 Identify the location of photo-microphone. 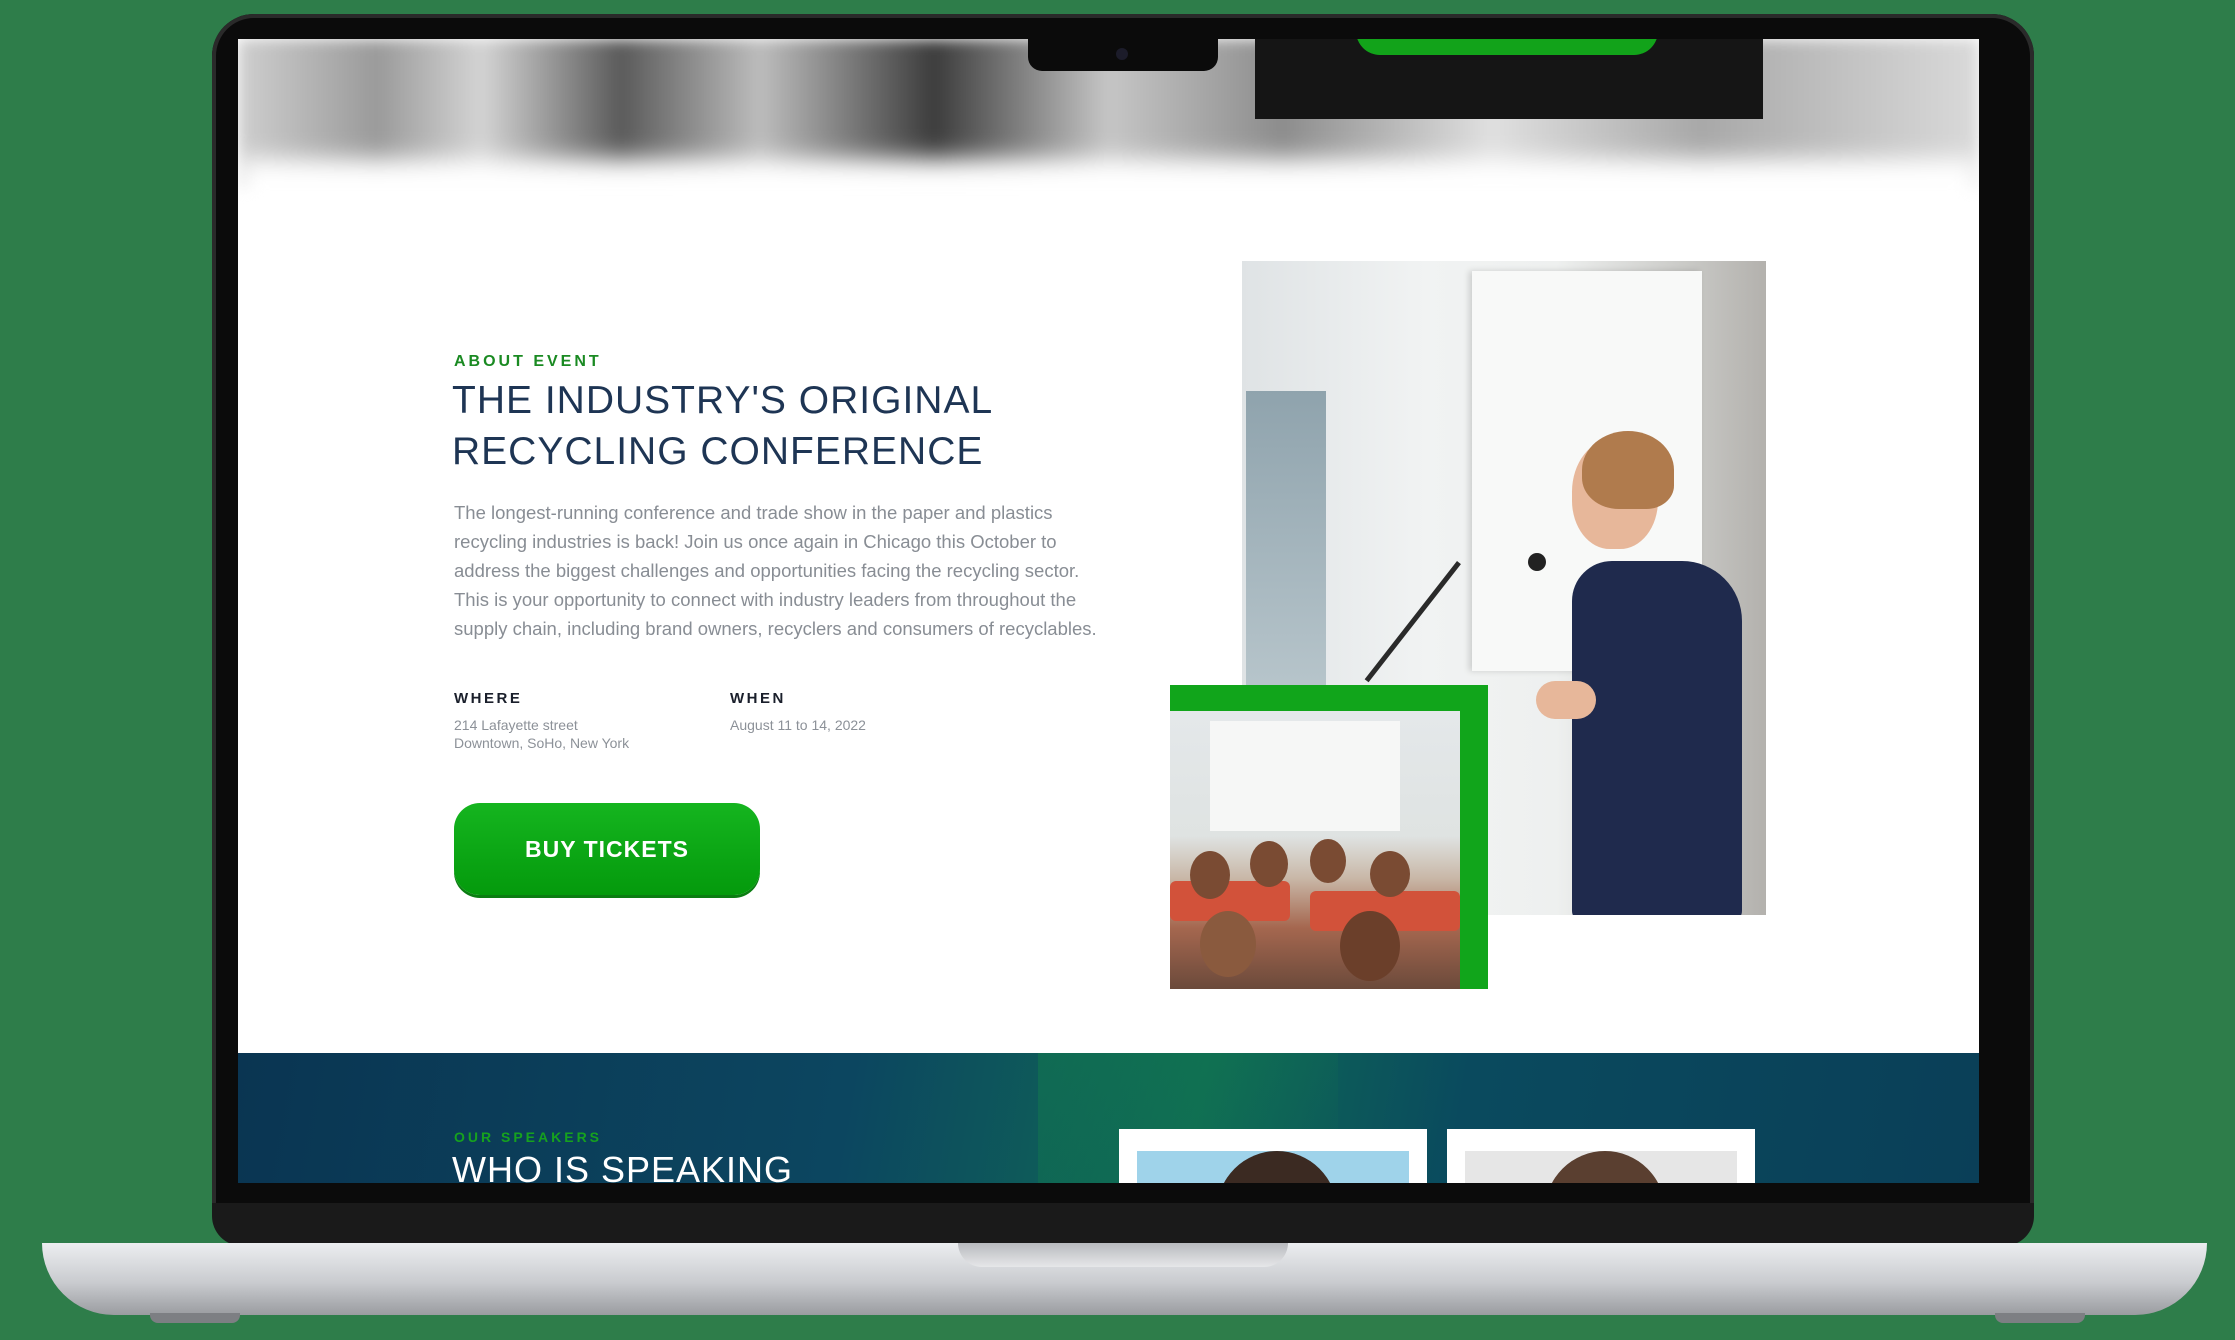
(1537, 562).